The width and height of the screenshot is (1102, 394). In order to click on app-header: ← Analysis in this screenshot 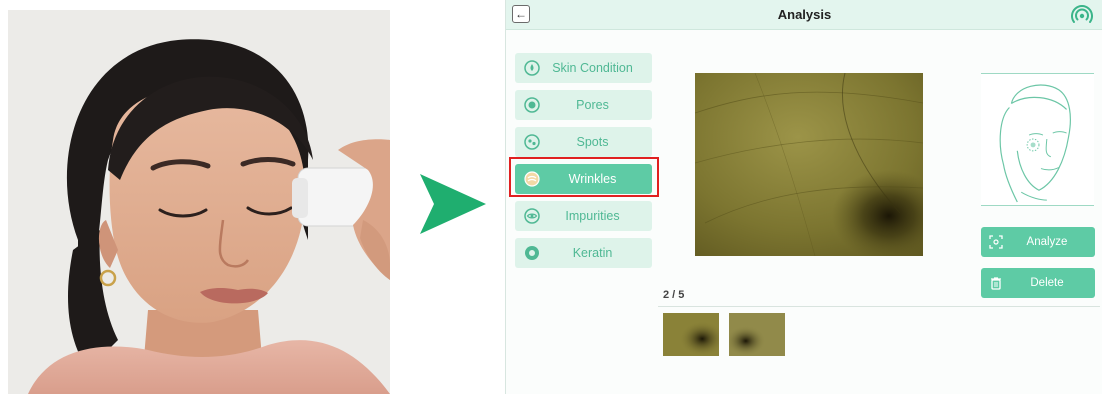, I will do `click(804, 15)`.